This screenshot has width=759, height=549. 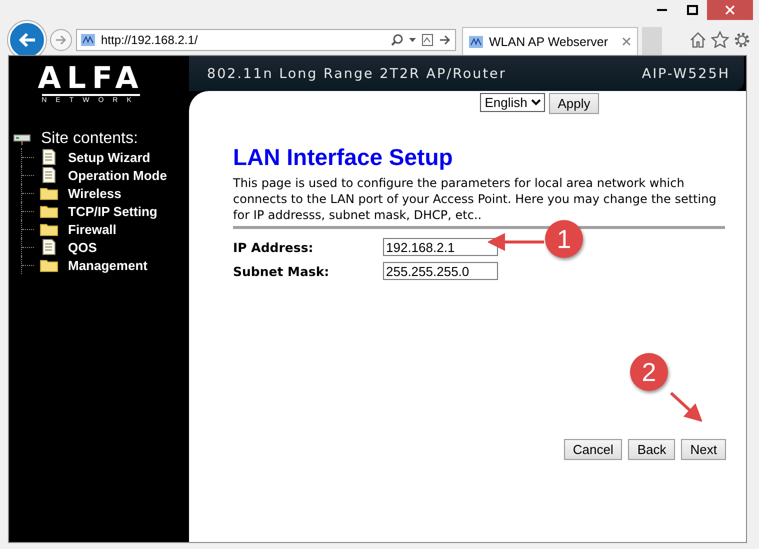 What do you see at coordinates (273, 247) in the screenshot?
I see `field-label: IP Address:` at bounding box center [273, 247].